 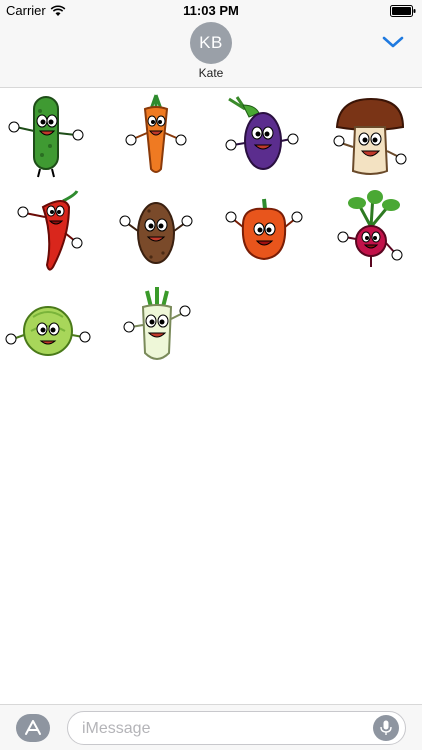 What do you see at coordinates (211, 43) in the screenshot?
I see `avatar: KB` at bounding box center [211, 43].